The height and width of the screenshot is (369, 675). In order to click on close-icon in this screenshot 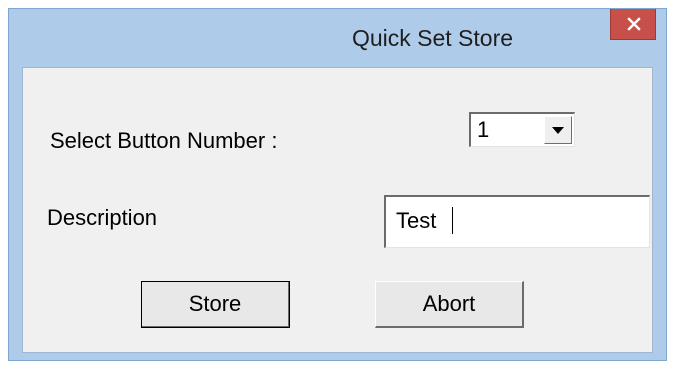, I will do `click(634, 24)`.